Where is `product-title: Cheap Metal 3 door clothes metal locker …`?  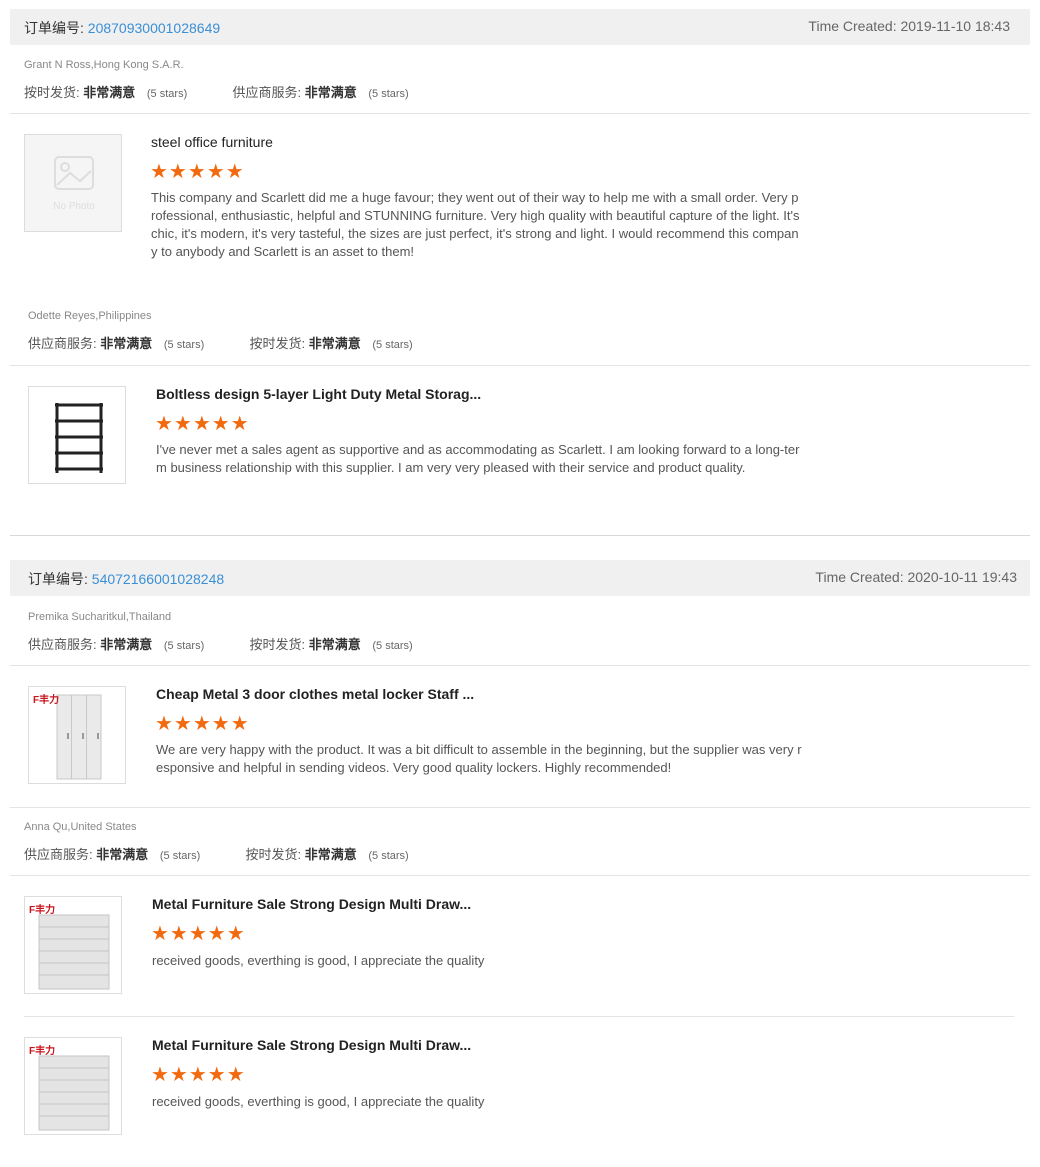 product-title: Cheap Metal 3 door clothes metal locker … is located at coordinates (315, 694).